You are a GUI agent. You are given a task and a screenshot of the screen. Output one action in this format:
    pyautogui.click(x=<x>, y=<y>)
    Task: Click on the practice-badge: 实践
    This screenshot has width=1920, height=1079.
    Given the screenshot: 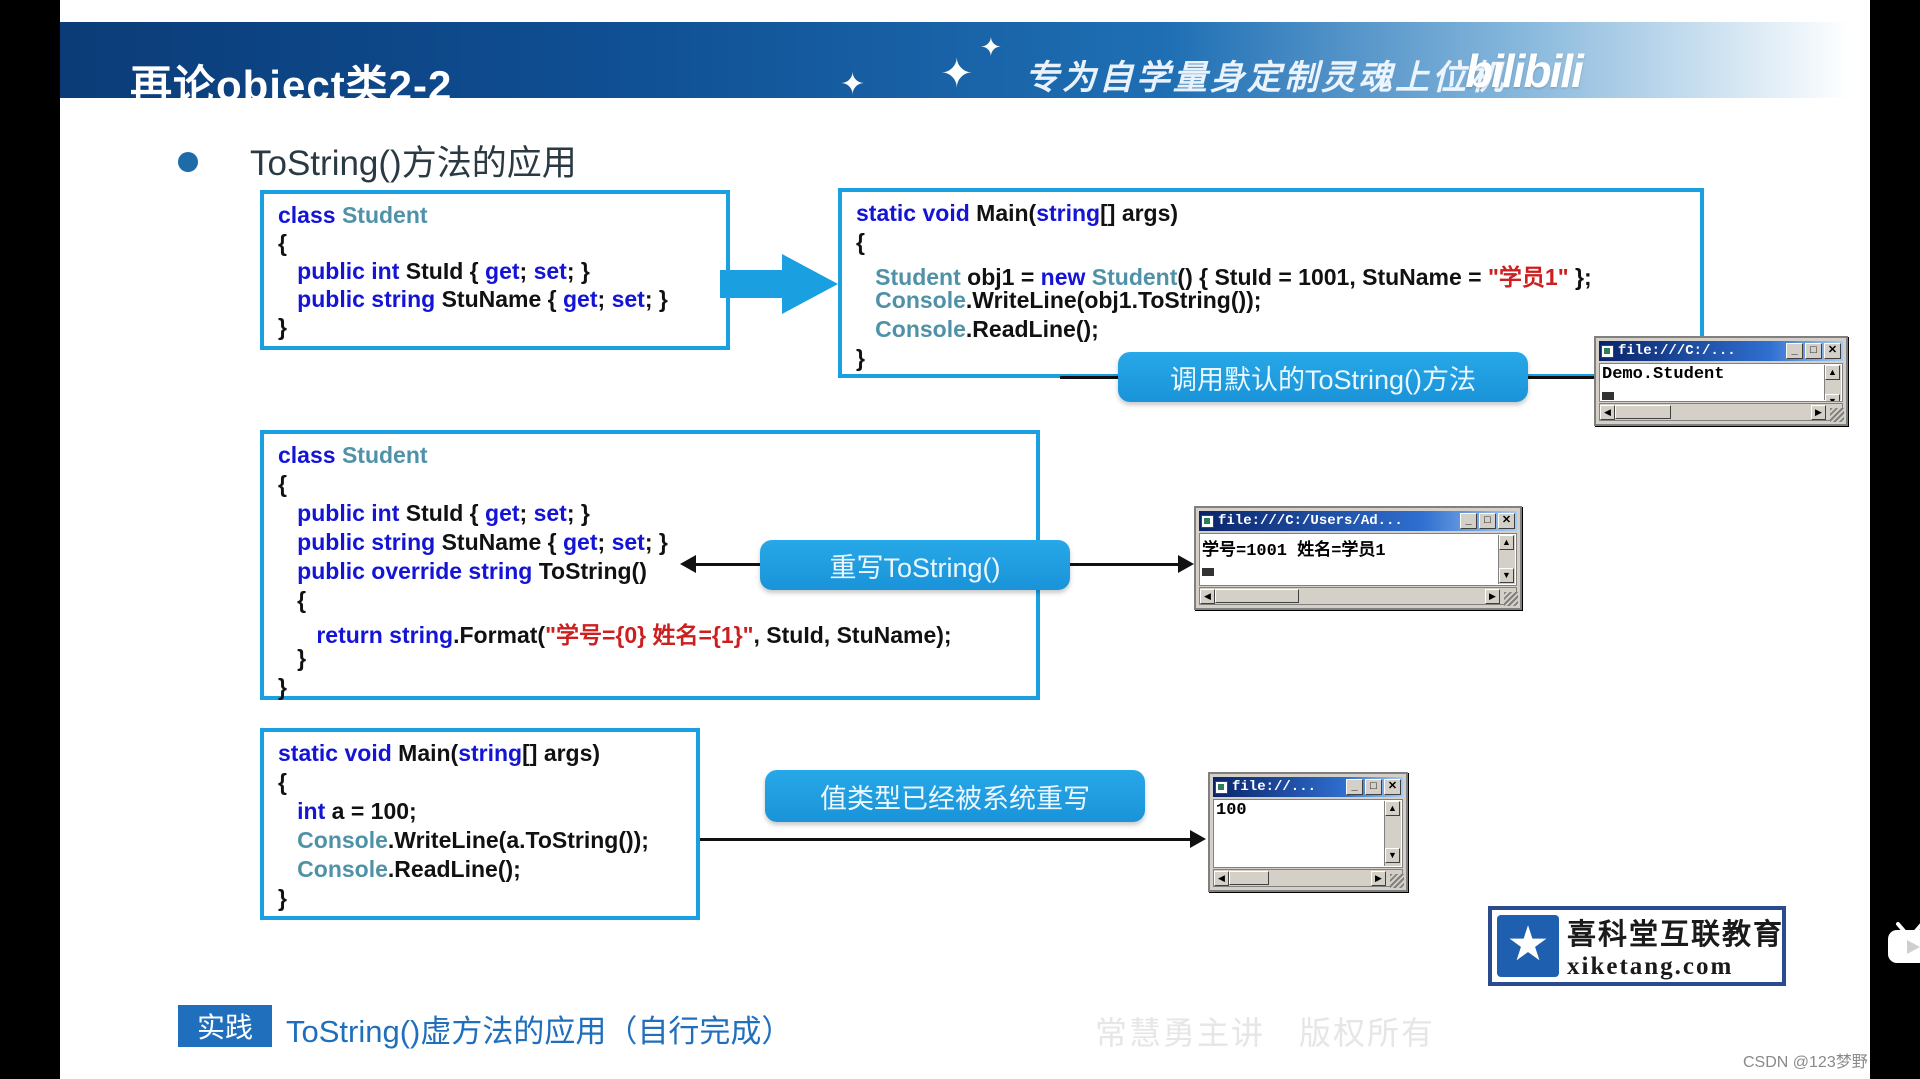 What is the action you would take?
    pyautogui.click(x=225, y=1026)
    